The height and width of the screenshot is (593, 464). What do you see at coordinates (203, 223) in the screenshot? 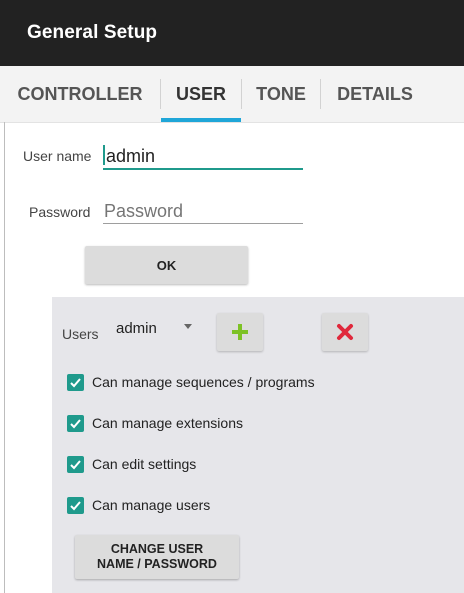
I see `password-underline` at bounding box center [203, 223].